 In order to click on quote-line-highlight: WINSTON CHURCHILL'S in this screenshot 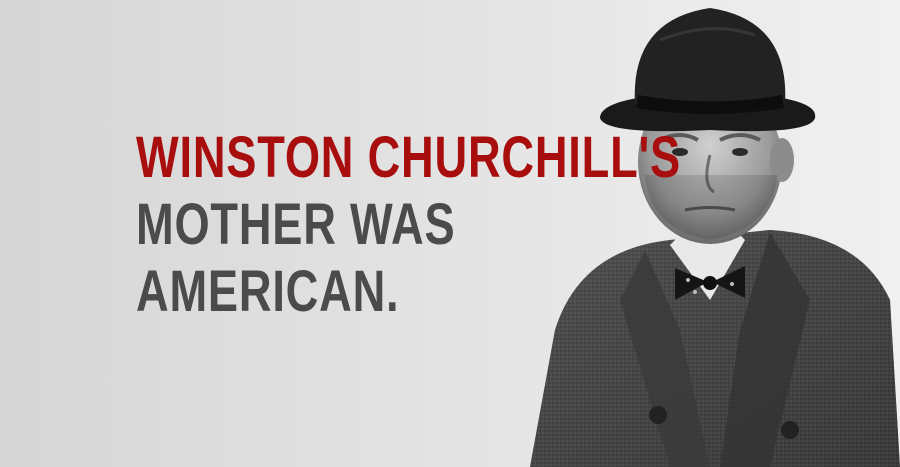, I will do `click(408, 157)`.